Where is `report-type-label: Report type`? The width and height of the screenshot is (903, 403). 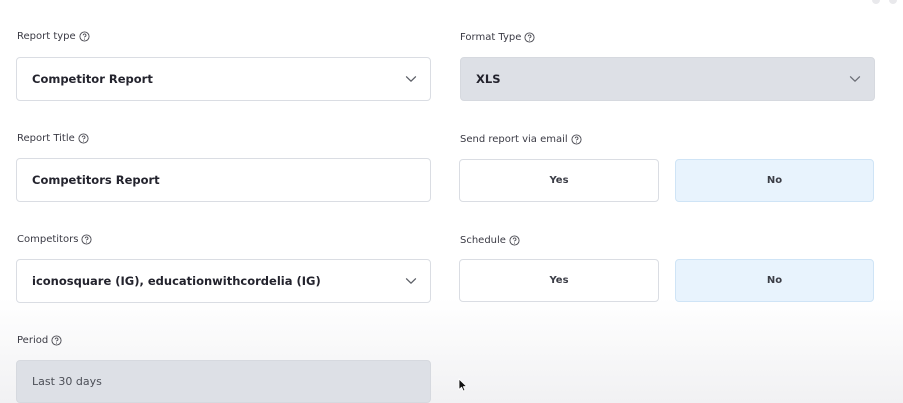
report-type-label: Report type is located at coordinates (53, 36).